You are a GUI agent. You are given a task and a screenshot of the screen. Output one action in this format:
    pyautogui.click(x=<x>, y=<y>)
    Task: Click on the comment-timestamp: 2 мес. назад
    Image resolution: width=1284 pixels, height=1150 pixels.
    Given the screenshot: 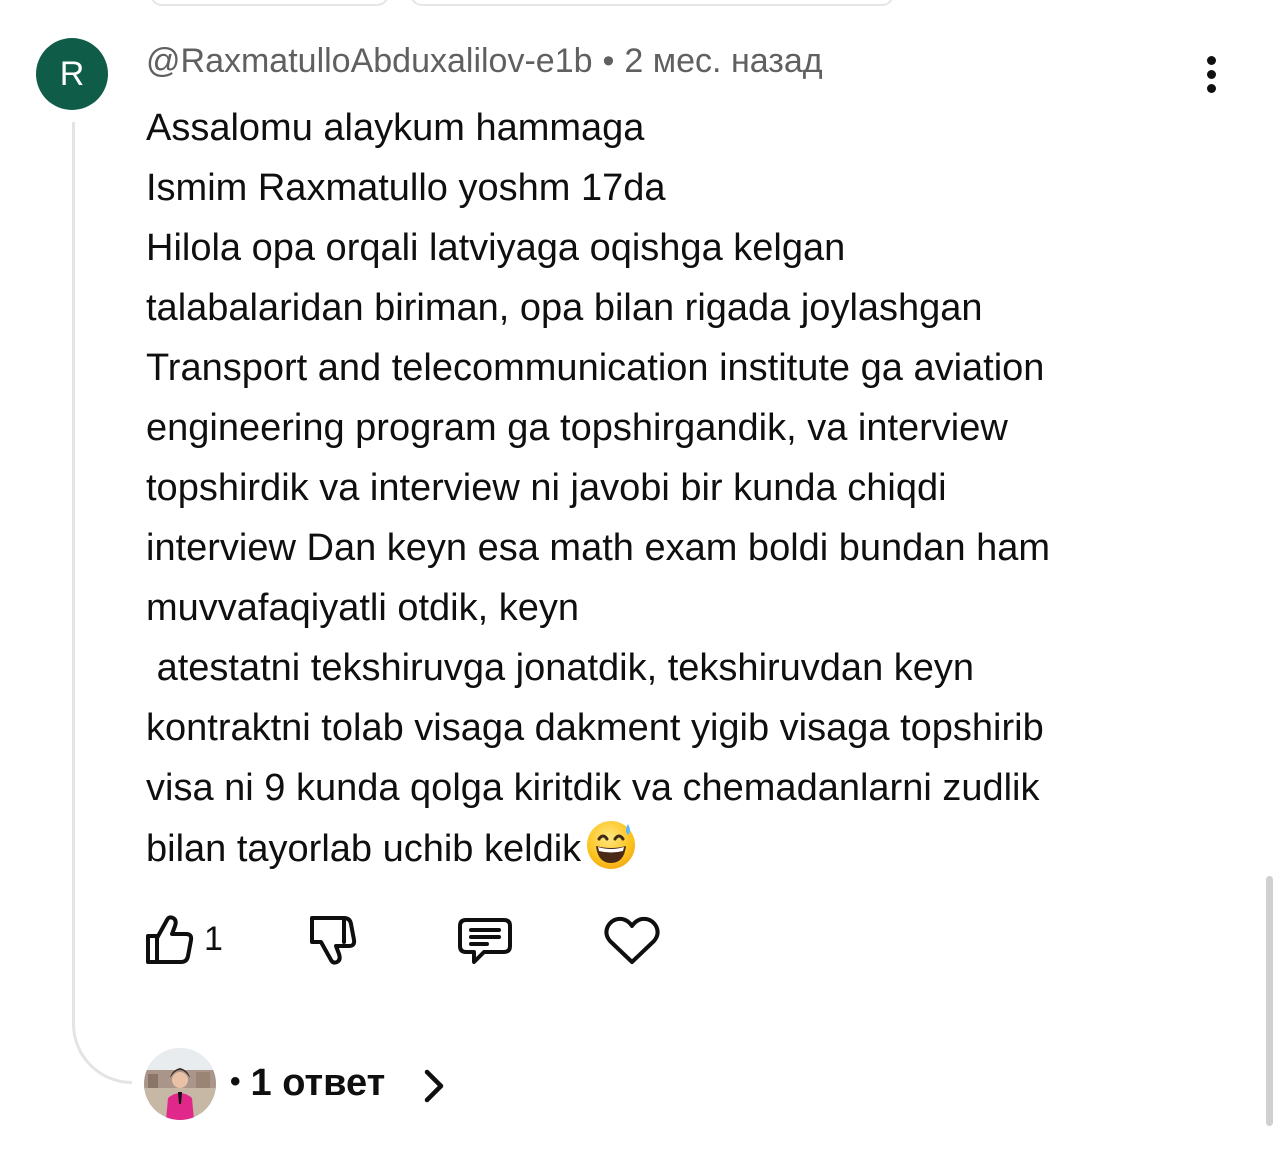 What is the action you would take?
    pyautogui.click(x=723, y=61)
    